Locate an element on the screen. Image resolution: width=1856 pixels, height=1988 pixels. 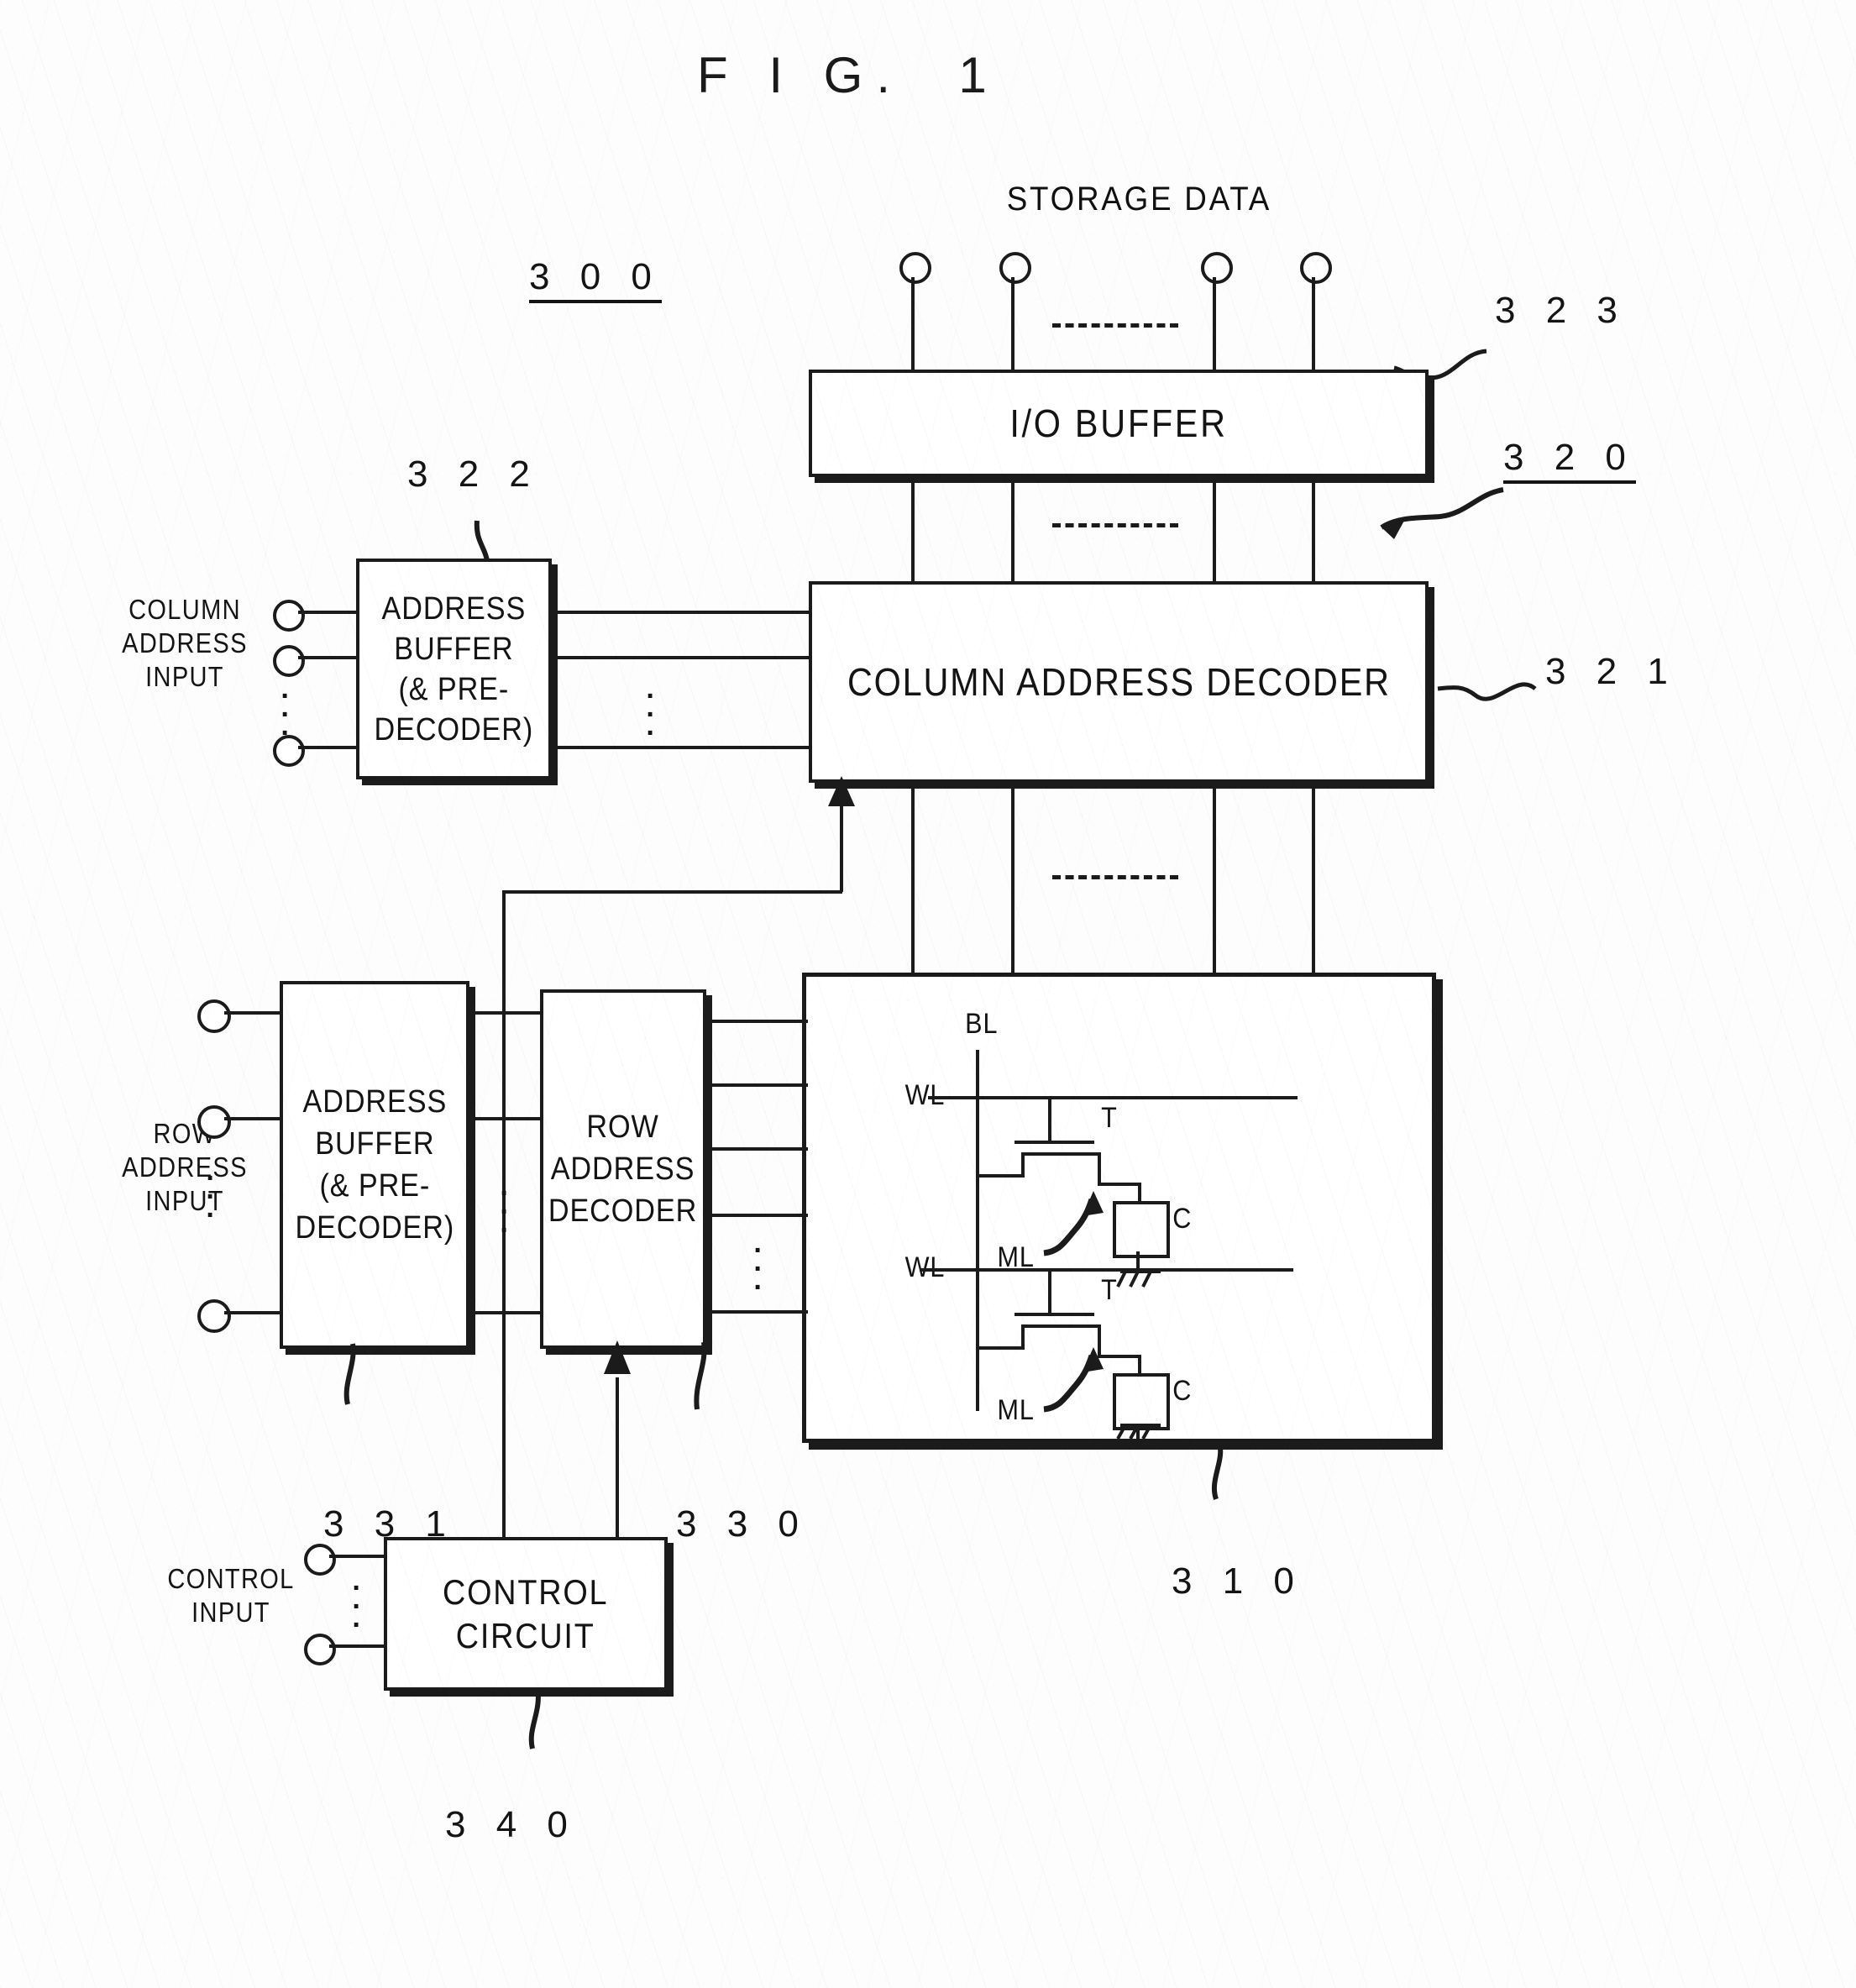
reference-340: 3 4 0 is located at coordinates (512, 1824).